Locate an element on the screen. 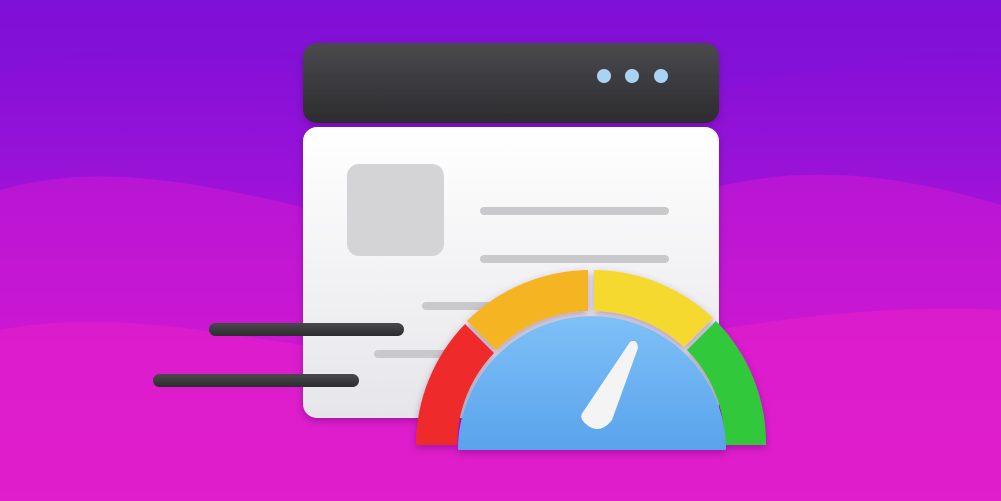 The height and width of the screenshot is (501, 1001). window-titlebar is located at coordinates (511, 83).